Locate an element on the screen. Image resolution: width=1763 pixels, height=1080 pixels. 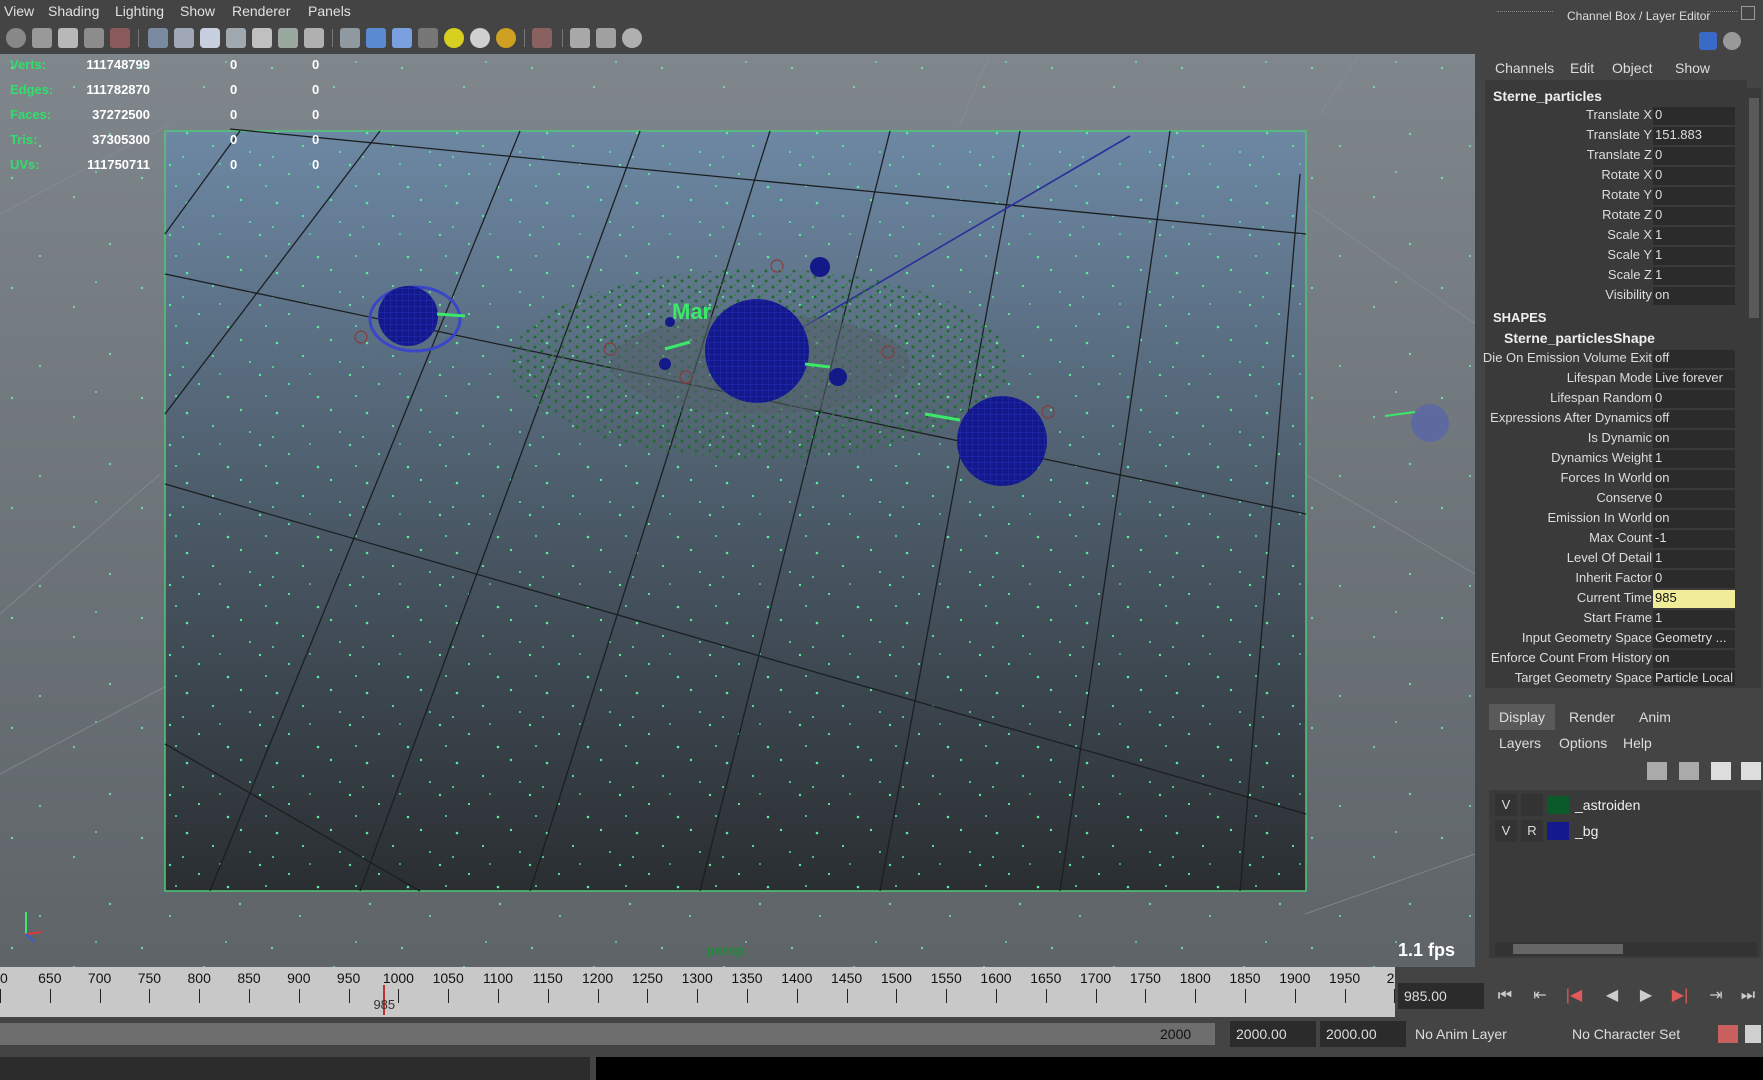
channel-visibility: Visibility on is located at coordinates (1619, 297).